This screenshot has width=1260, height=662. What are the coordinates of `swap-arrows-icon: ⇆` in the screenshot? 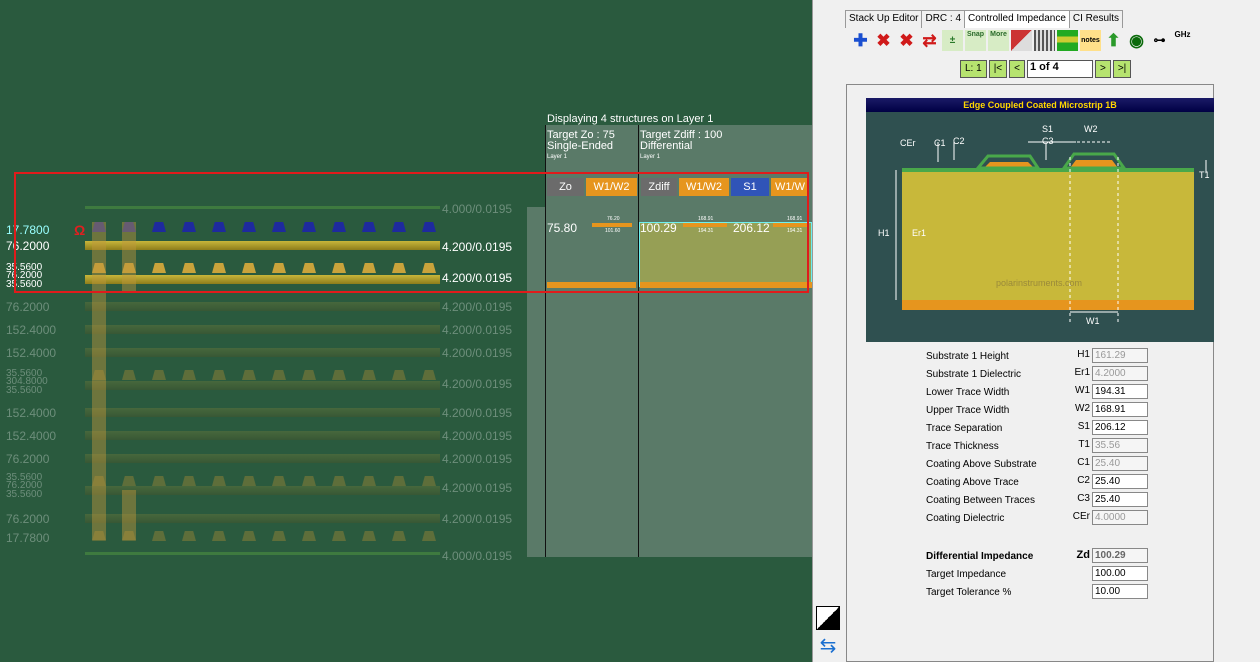 It's located at (828, 646).